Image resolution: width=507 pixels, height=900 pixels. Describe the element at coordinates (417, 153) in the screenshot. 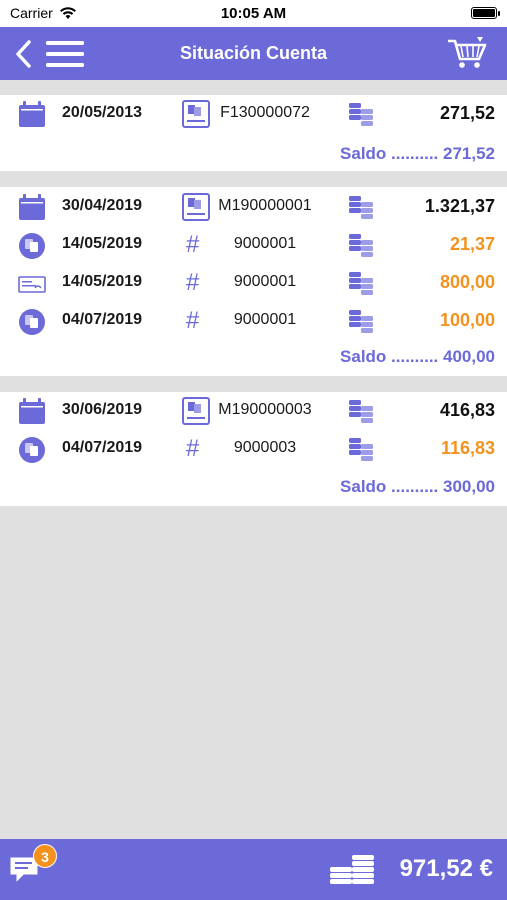

I see `balance-summary: Saldo .......... 271,52` at that location.